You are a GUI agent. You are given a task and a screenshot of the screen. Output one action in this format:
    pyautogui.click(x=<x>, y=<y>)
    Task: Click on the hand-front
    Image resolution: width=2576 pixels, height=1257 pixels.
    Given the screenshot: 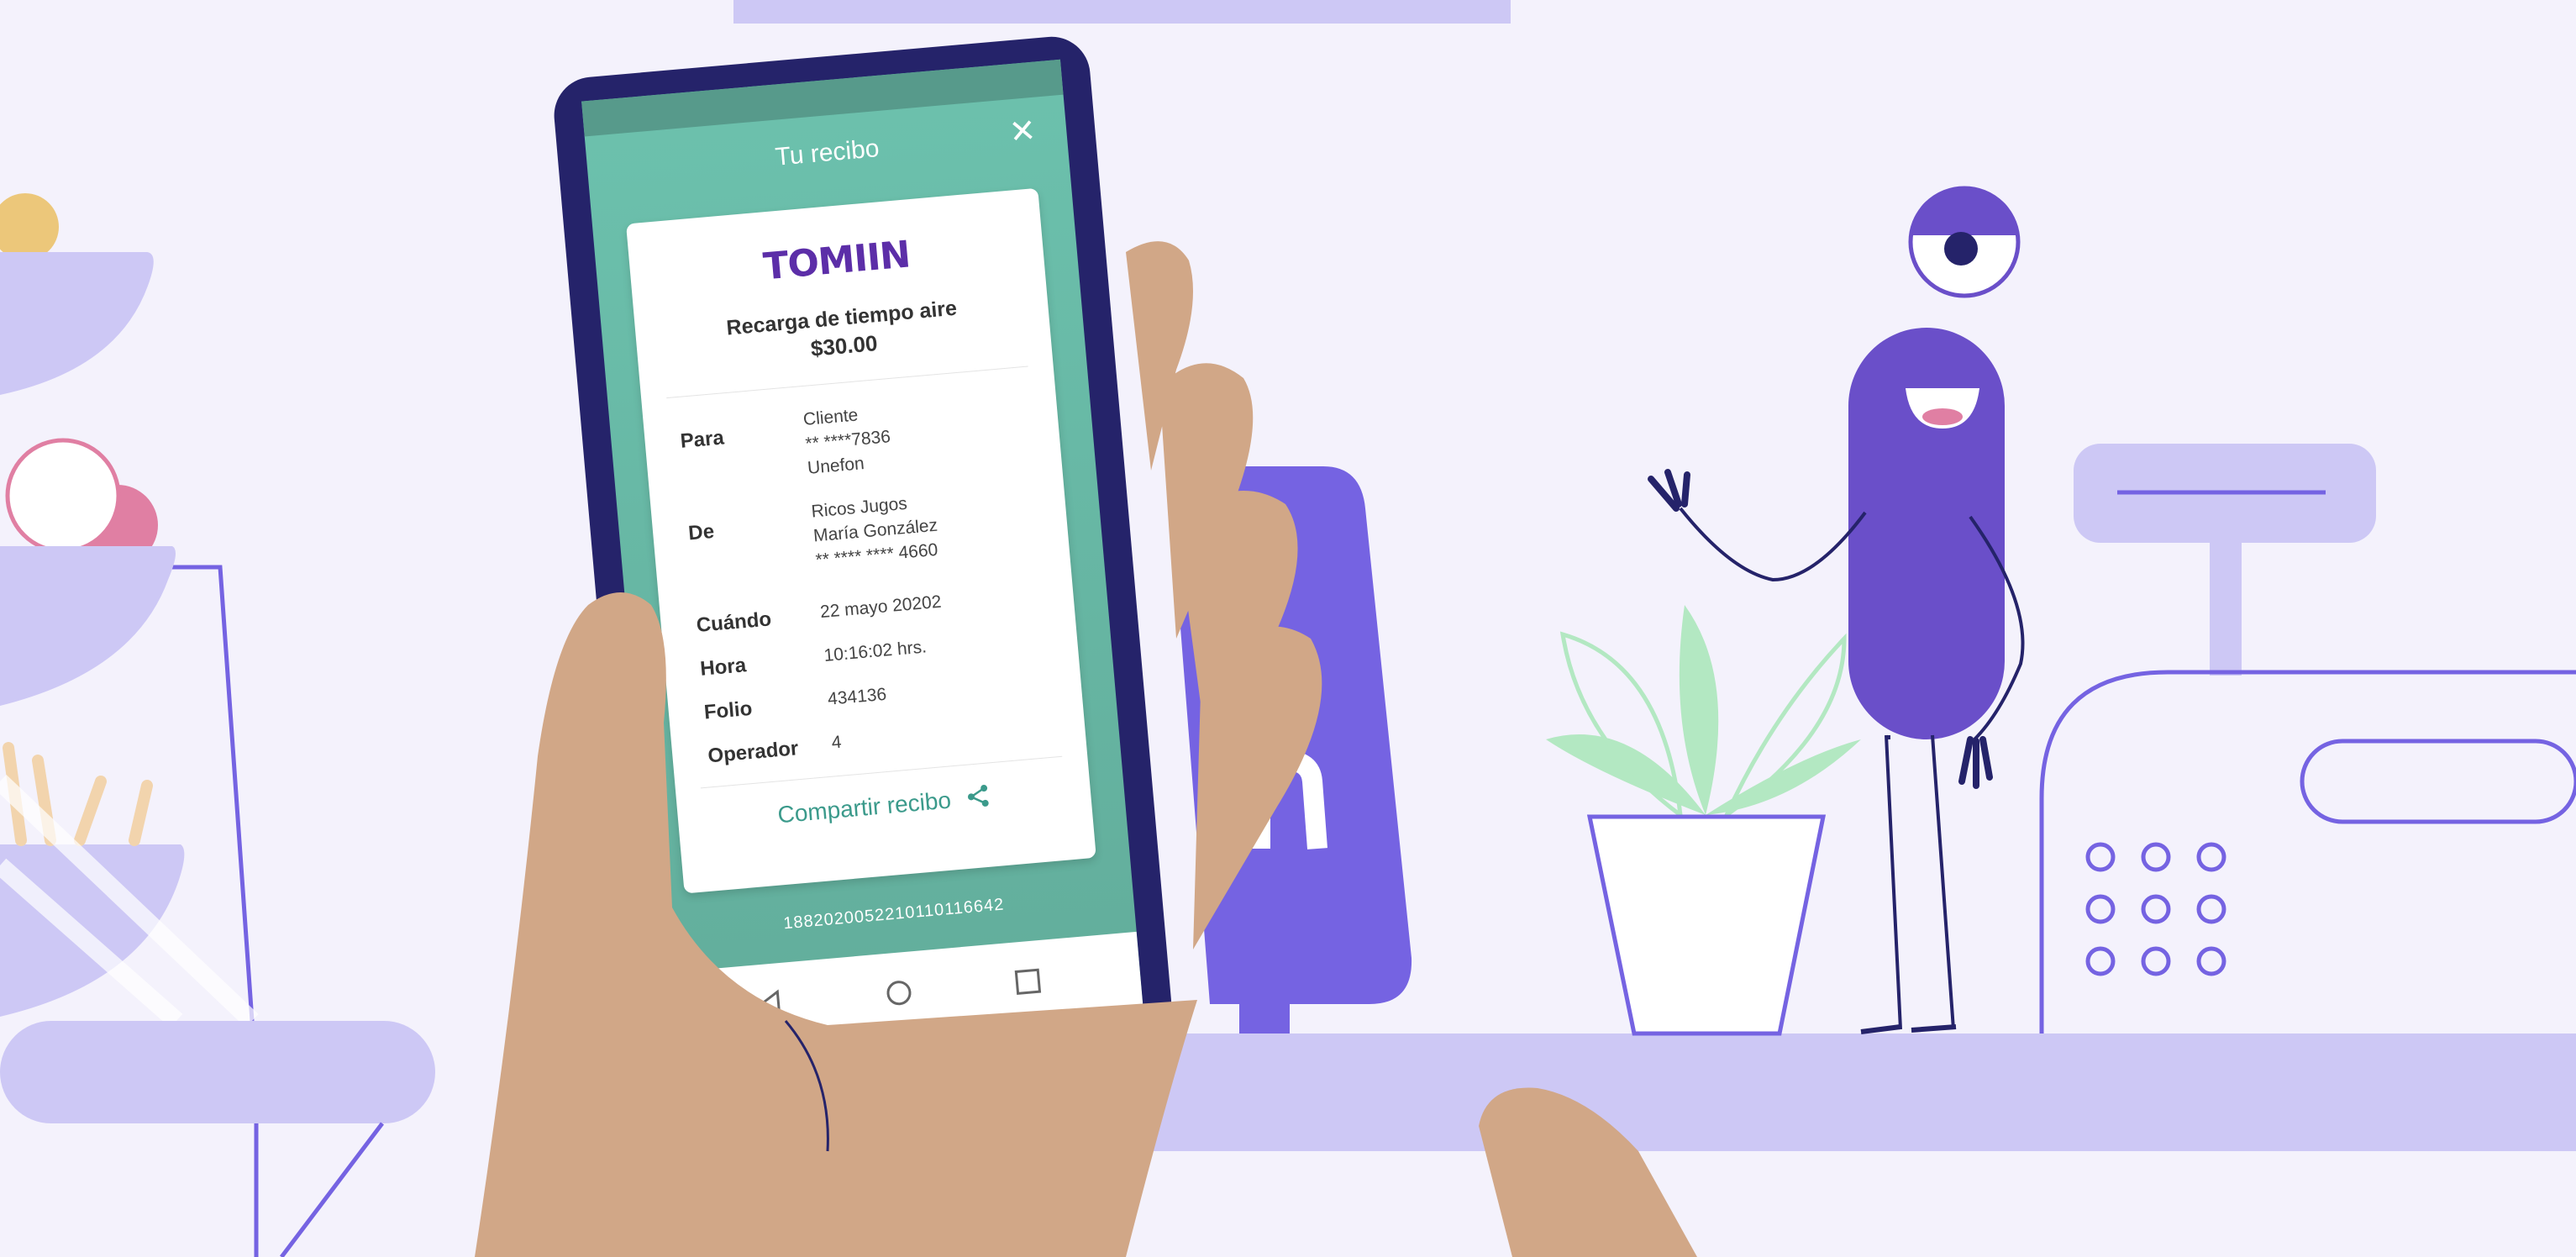 What is the action you would take?
    pyautogui.click(x=836, y=925)
    